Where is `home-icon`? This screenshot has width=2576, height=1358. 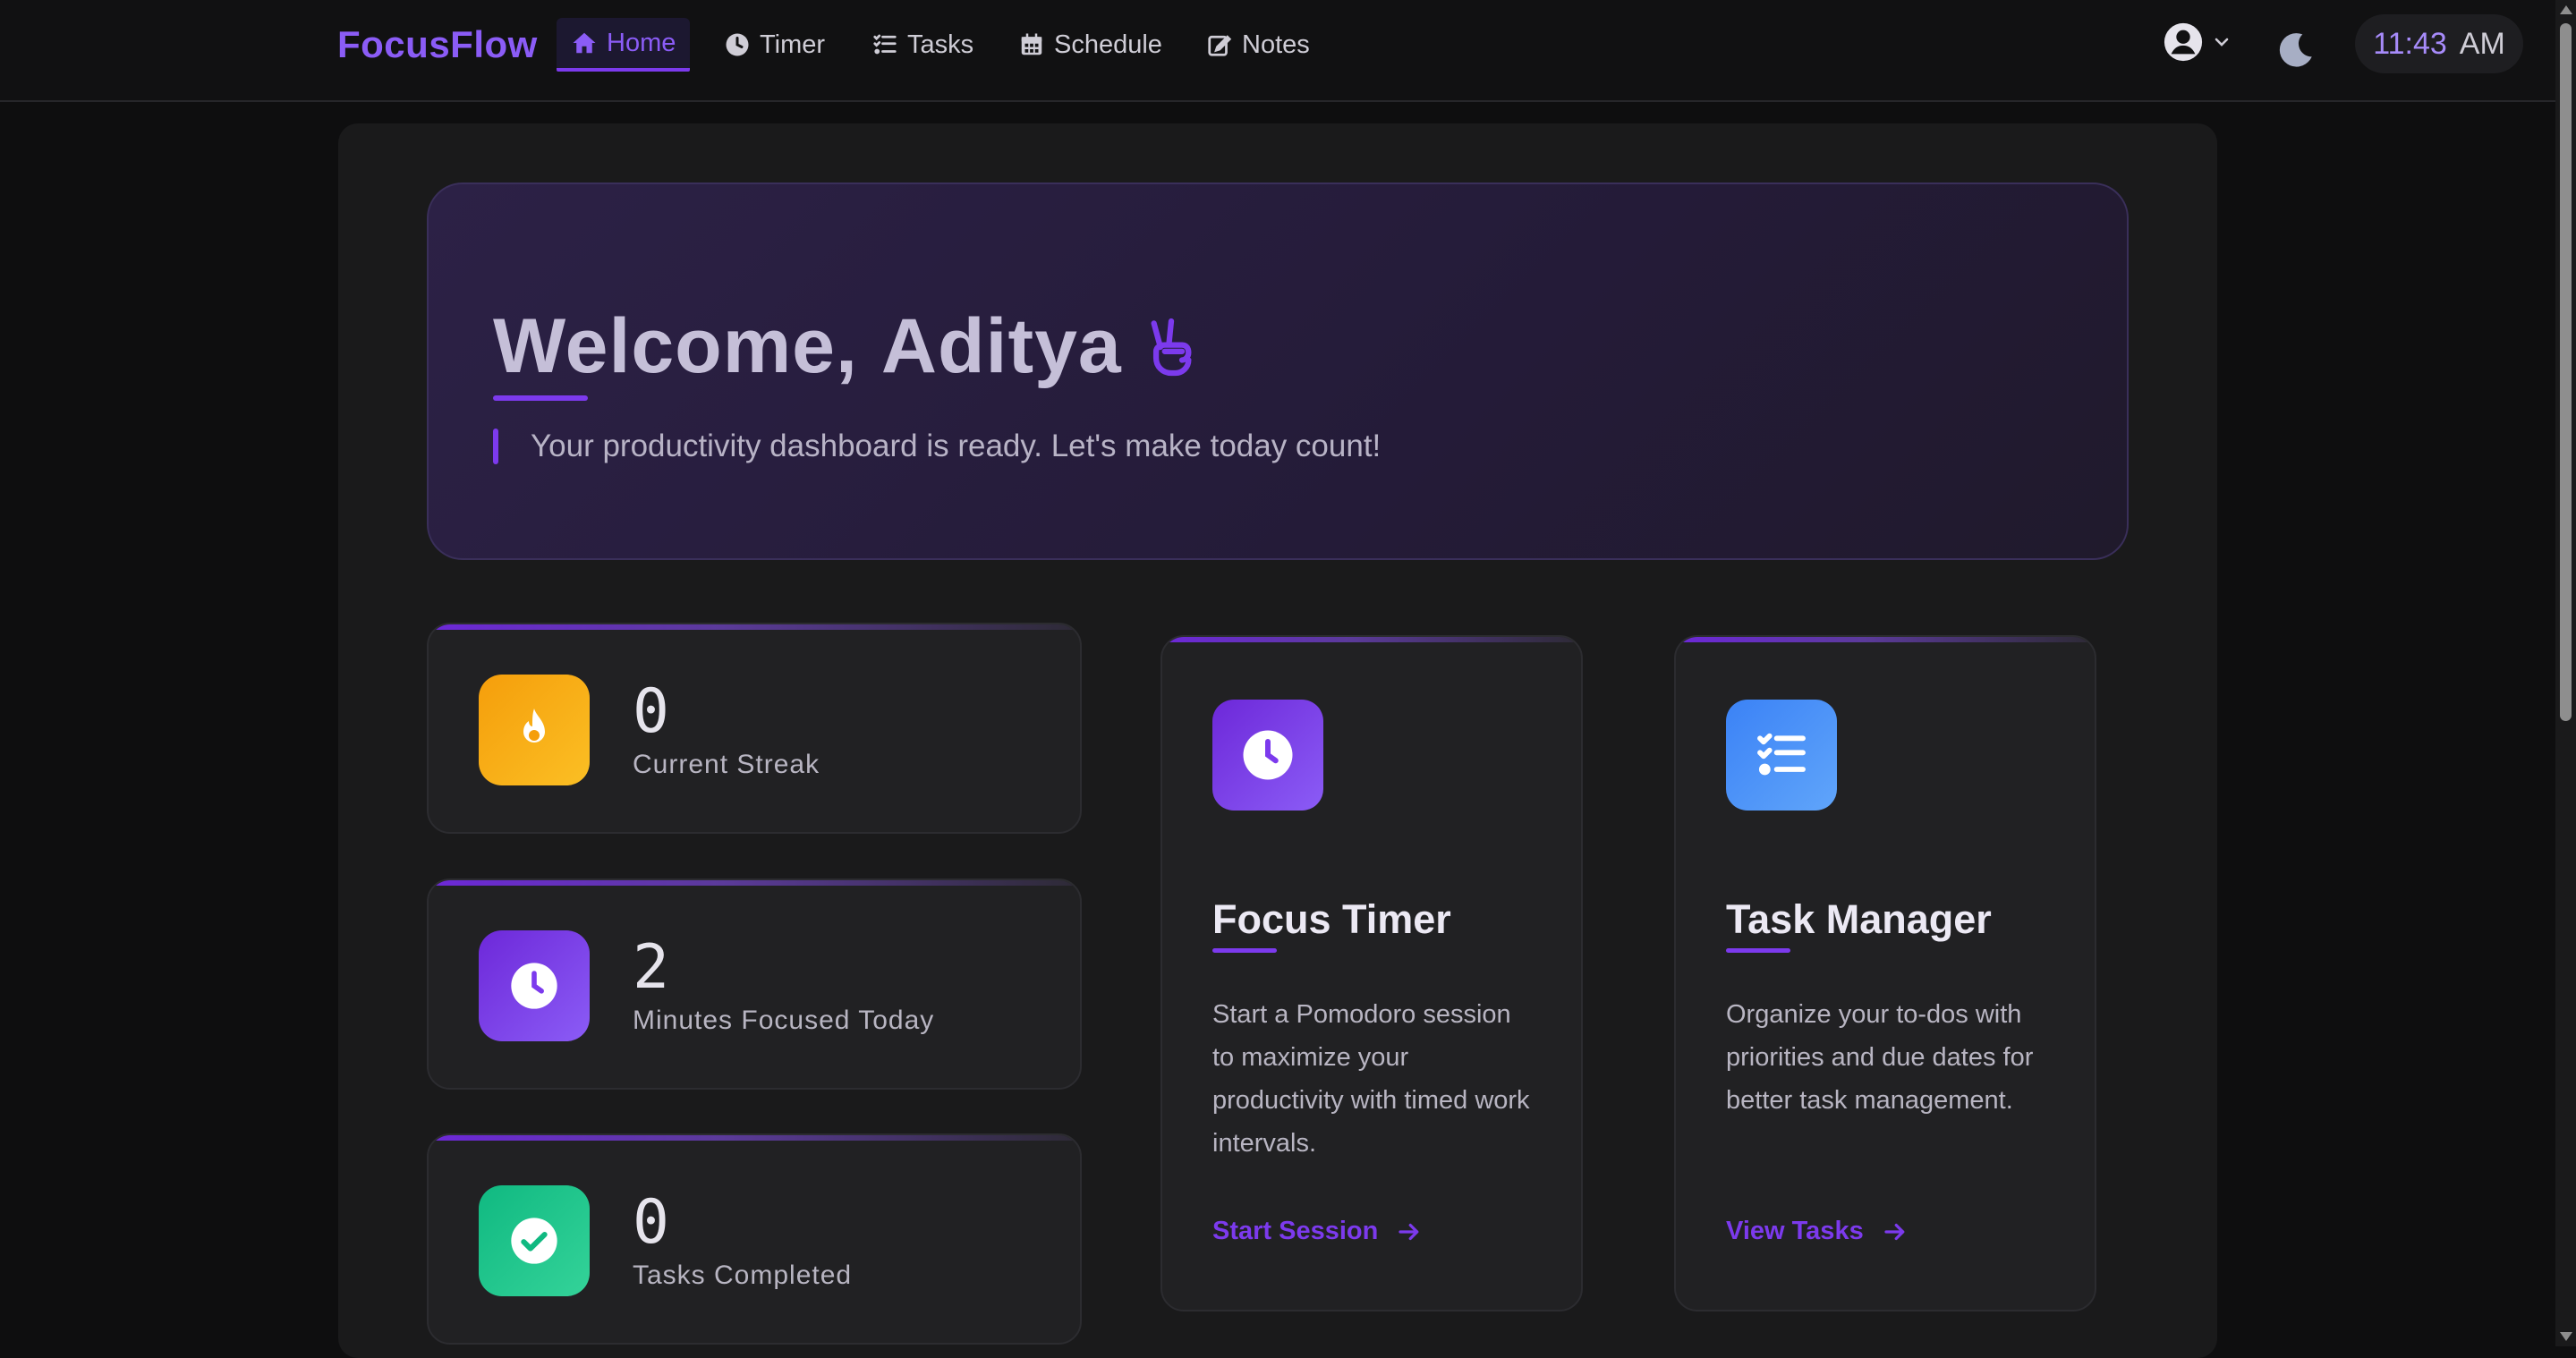
home-icon is located at coordinates (584, 43).